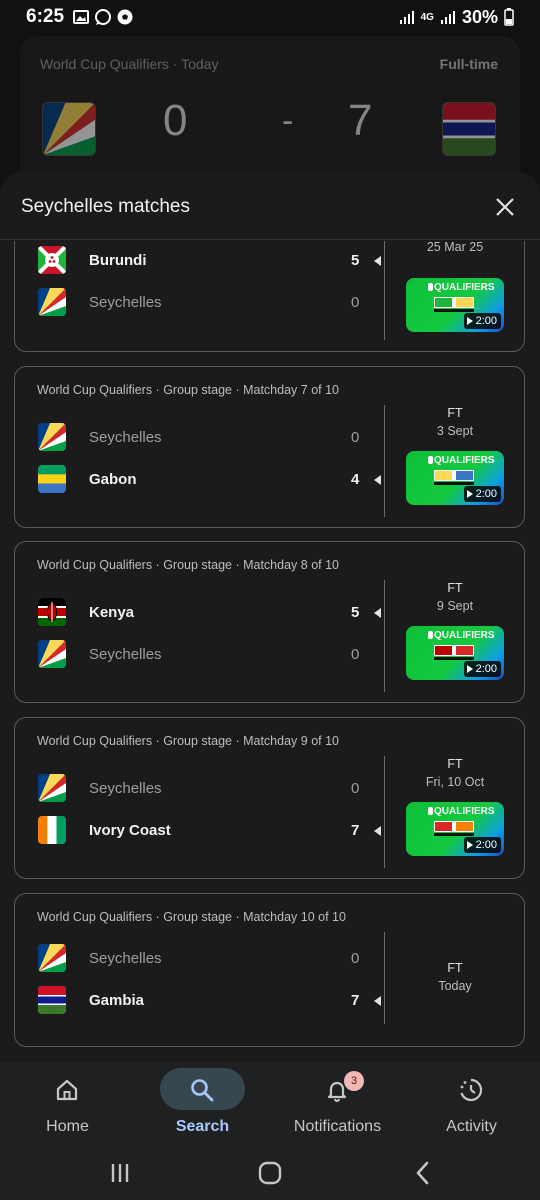 This screenshot has height=1200, width=540. I want to click on bg-status: Full-time, so click(468, 64).